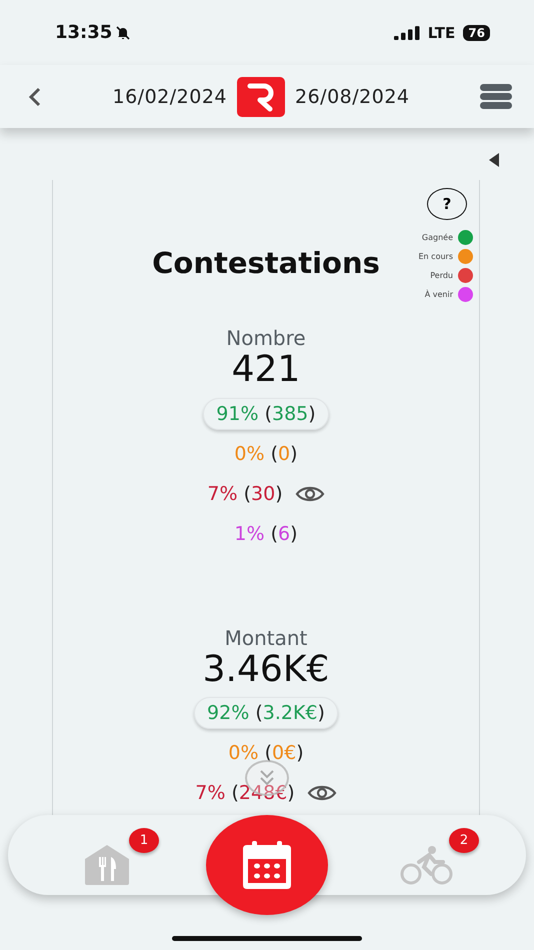 The image size is (534, 950). What do you see at coordinates (442, 33) in the screenshot?
I see `network-label: LTE` at bounding box center [442, 33].